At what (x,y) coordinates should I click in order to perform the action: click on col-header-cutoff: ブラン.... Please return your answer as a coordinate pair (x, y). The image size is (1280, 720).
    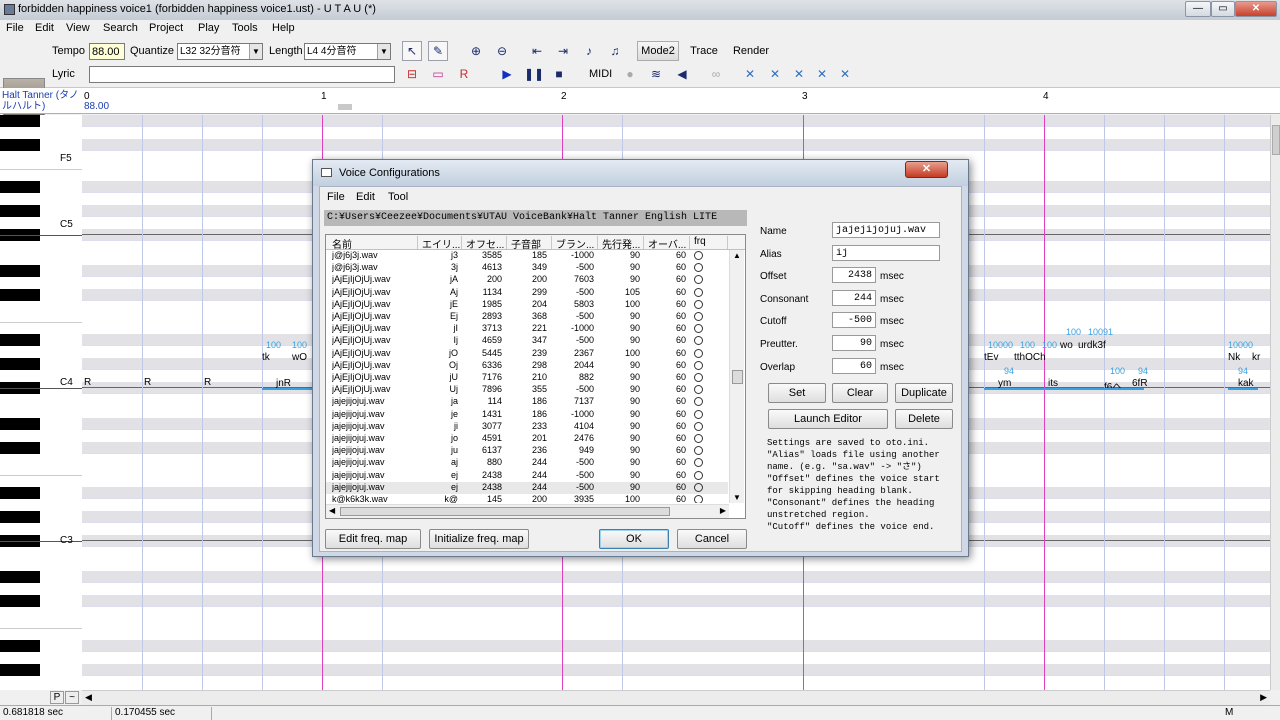
    Looking at the image, I should click on (575, 243).